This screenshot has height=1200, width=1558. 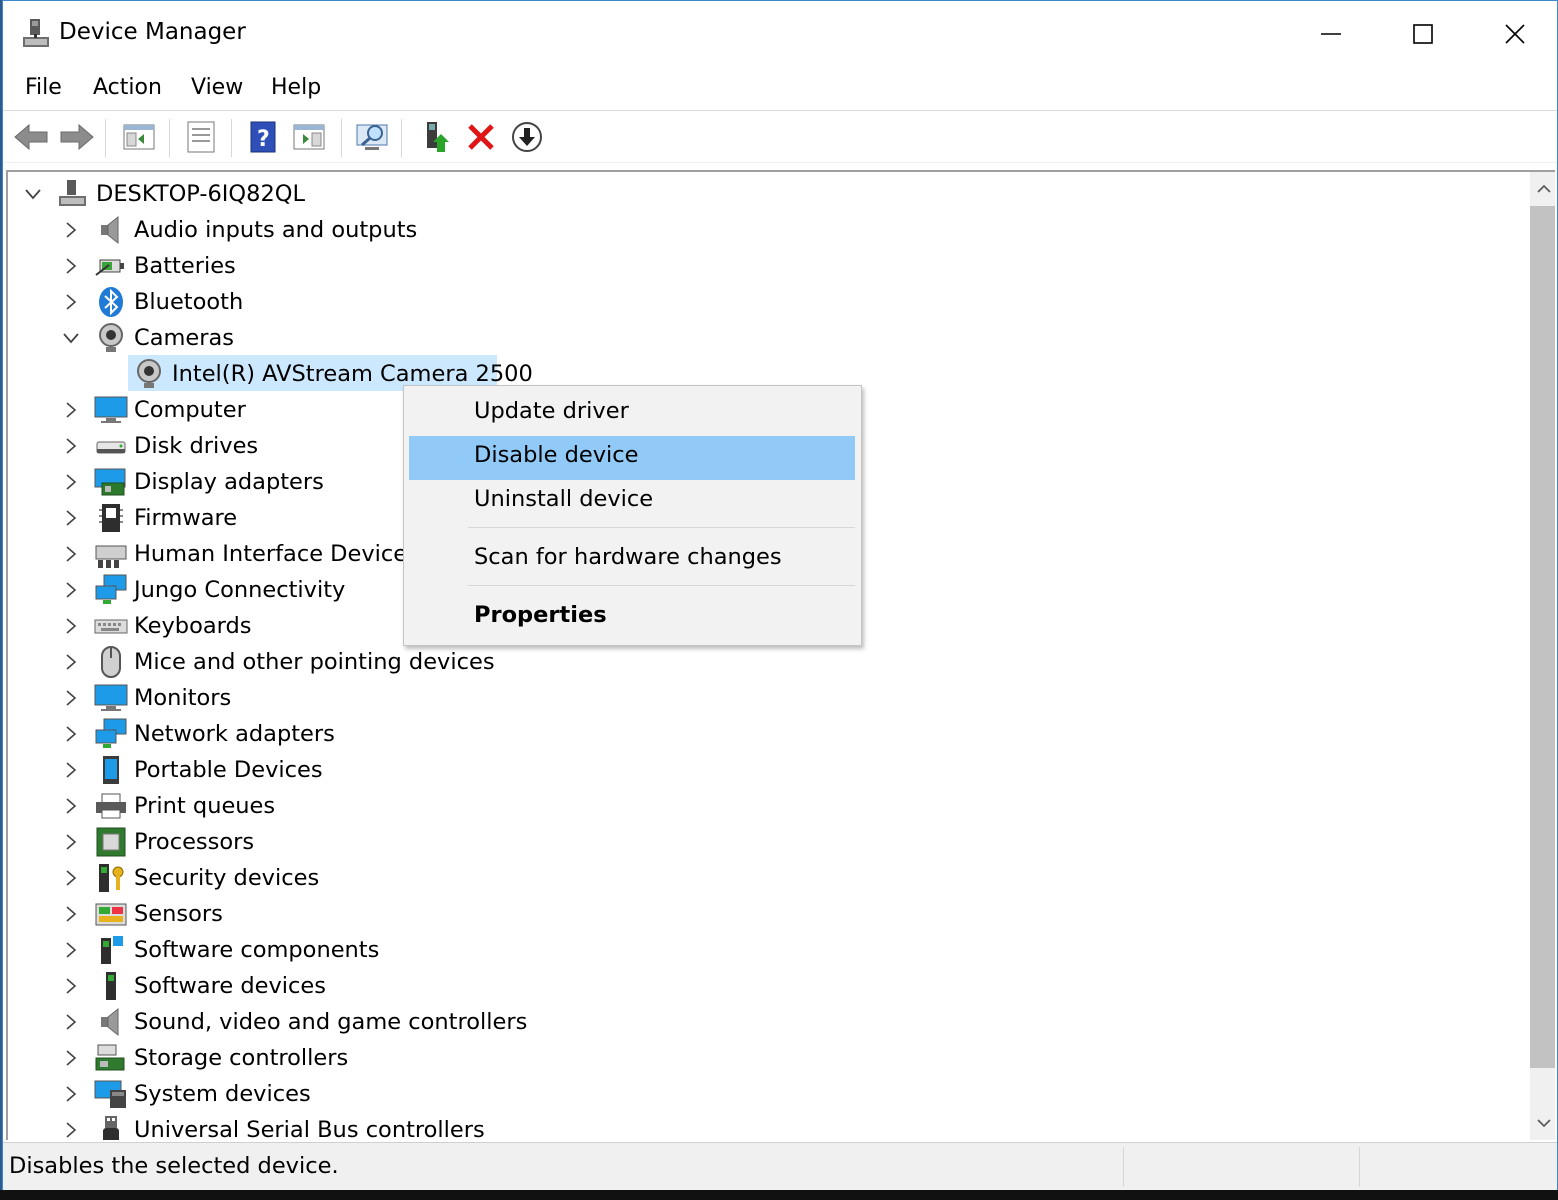 I want to click on tree-item-category: Software components, so click(x=758, y=950).